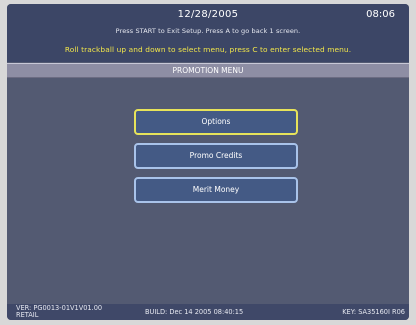  I want to click on build-info: BUILD: Dec 14 2005 08:40:15, so click(194, 312).